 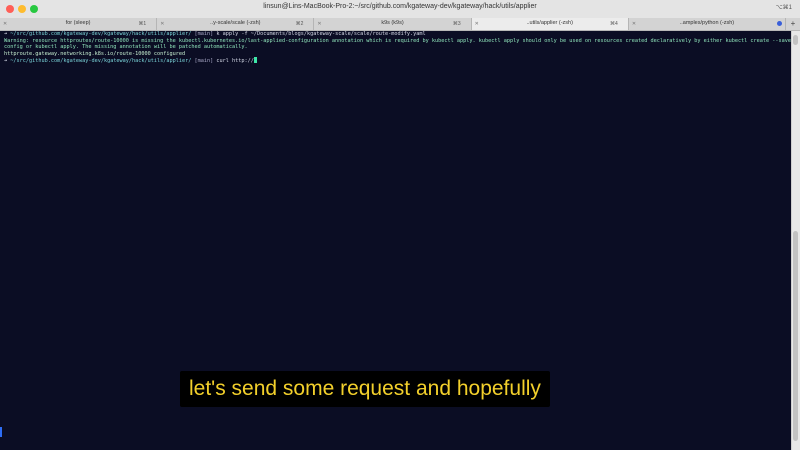 What do you see at coordinates (793, 24) in the screenshot?
I see `new-tab-button: +` at bounding box center [793, 24].